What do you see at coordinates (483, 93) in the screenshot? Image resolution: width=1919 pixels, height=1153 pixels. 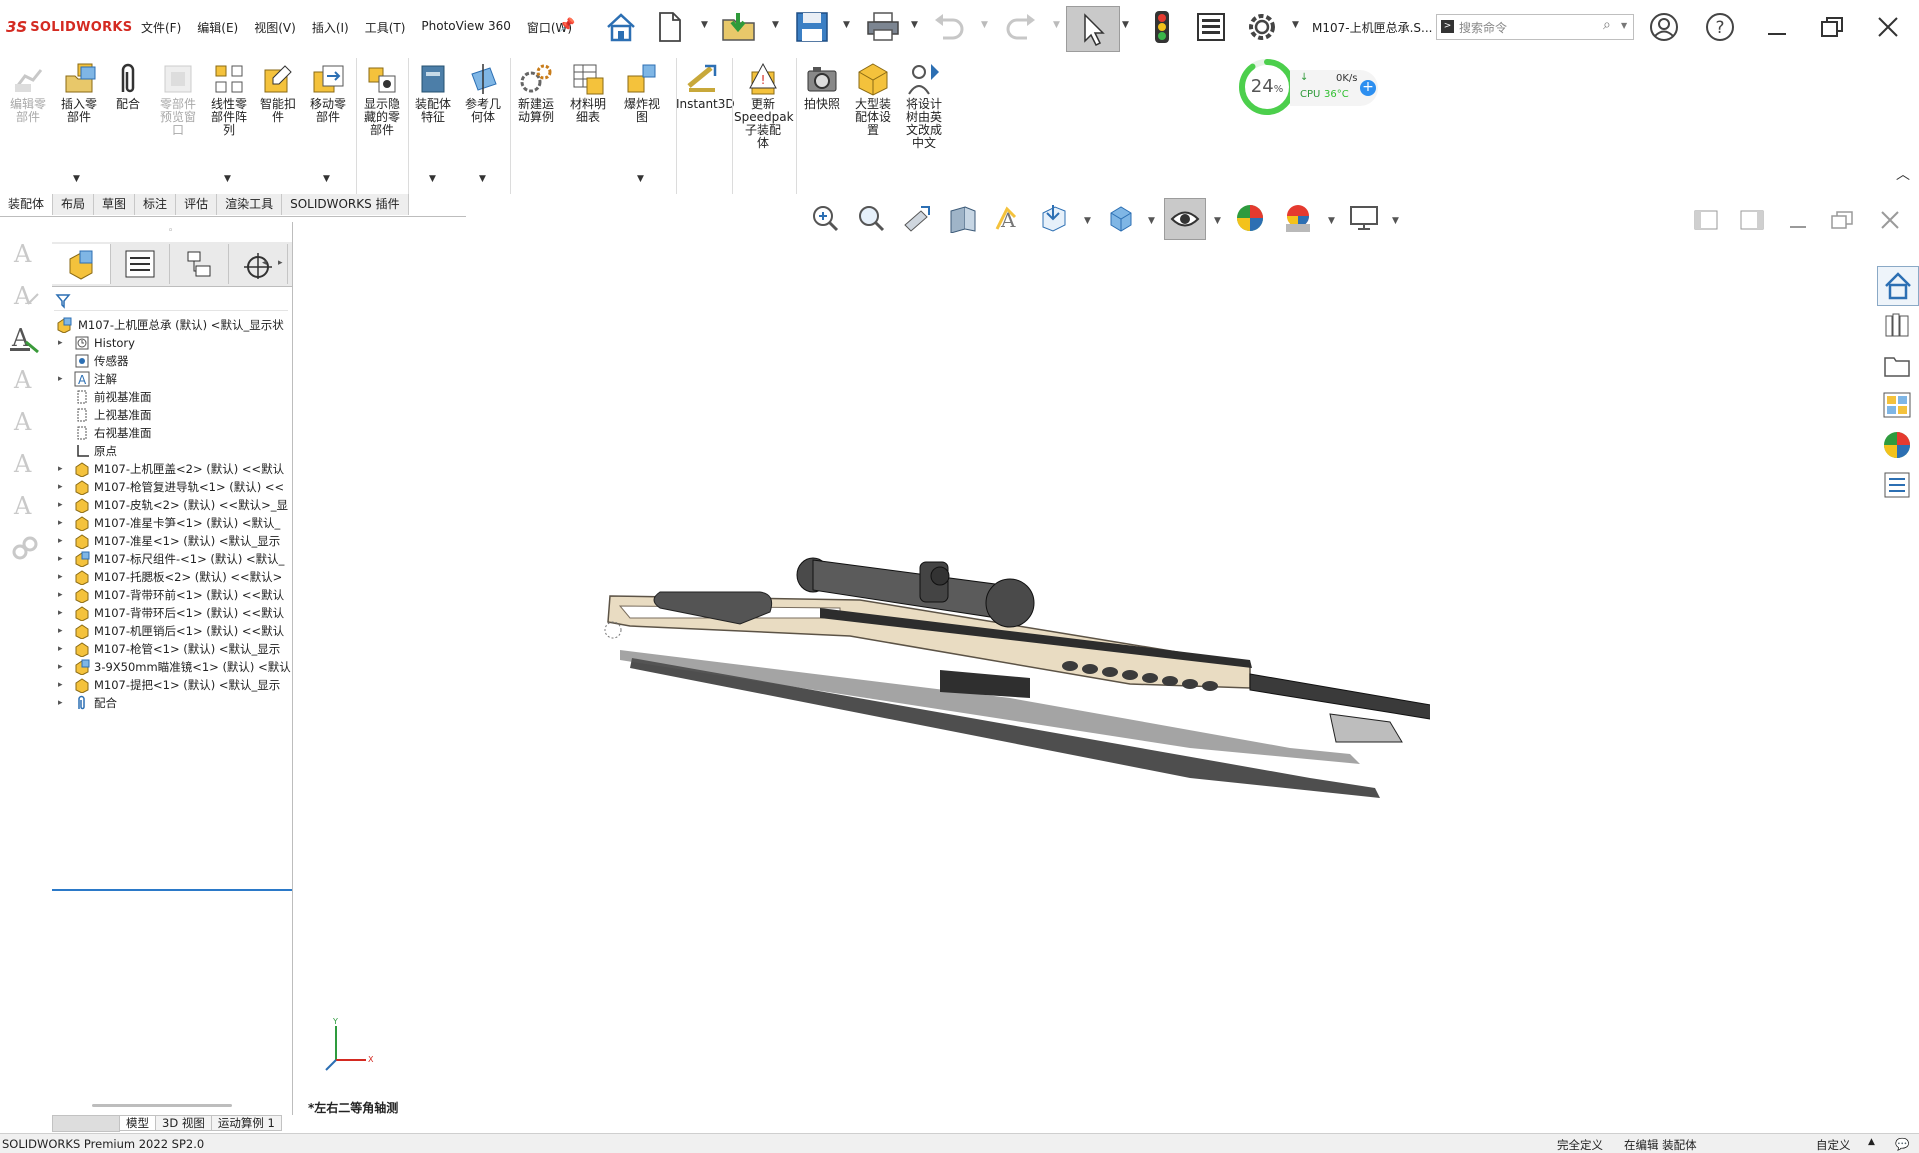 I see `ribbon-reference-geometry-button: 参考几 何体` at bounding box center [483, 93].